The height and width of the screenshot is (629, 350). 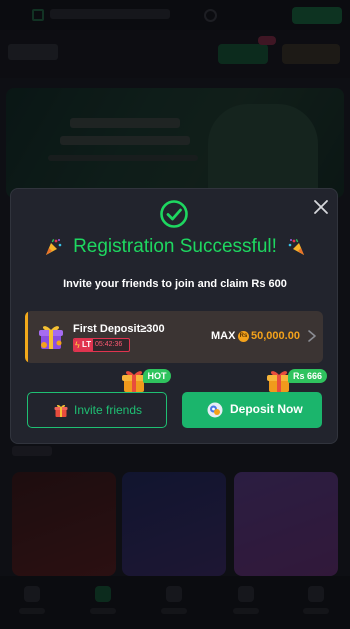 I want to click on offer-accent-bar, so click(x=26, y=337).